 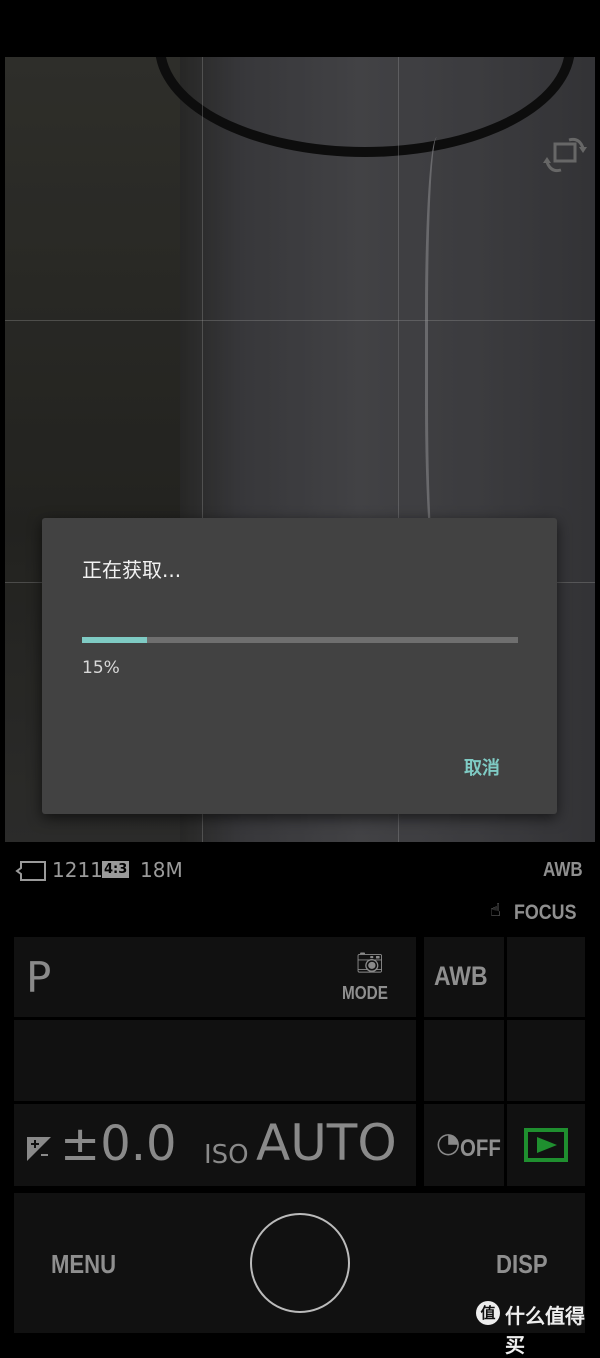 I want to click on self-timer-icon: ◔, so click(x=448, y=1142).